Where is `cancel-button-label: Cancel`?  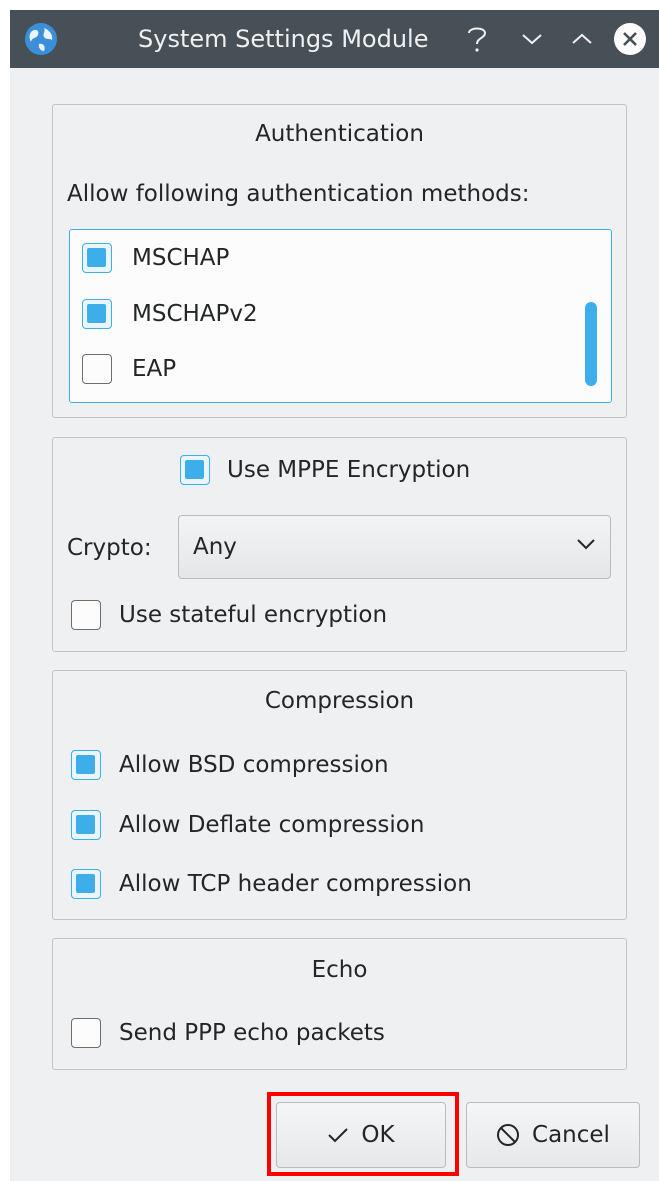 cancel-button-label: Cancel is located at coordinates (571, 1135).